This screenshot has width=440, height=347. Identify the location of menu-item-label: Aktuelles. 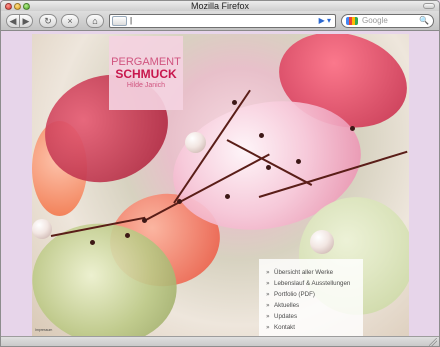
(287, 305).